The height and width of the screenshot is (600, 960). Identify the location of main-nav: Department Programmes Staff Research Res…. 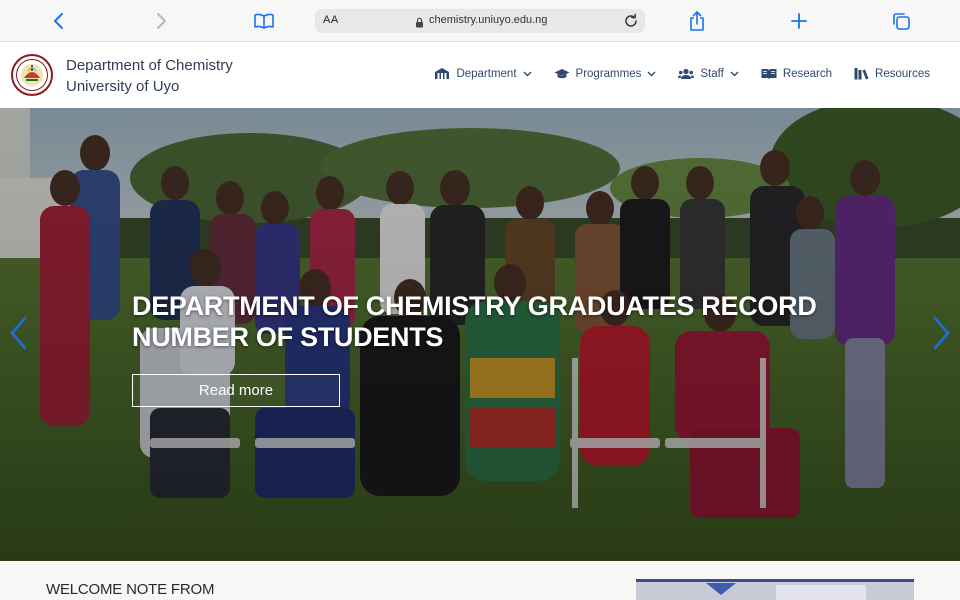
(671, 73).